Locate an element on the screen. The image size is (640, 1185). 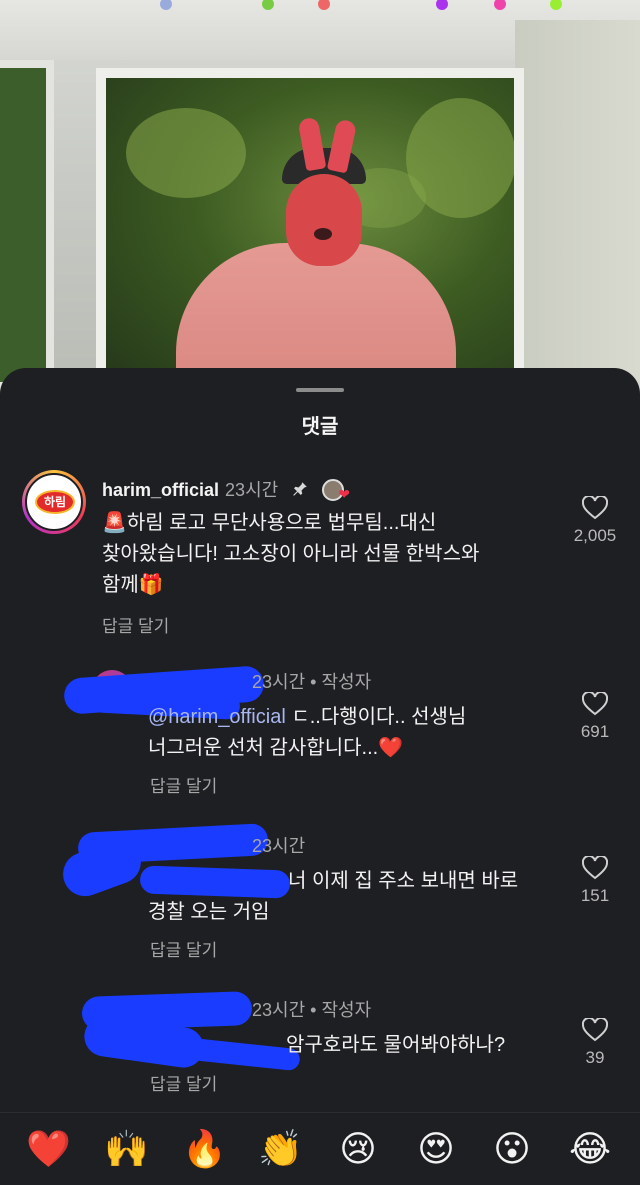
comment-meta: harim_official 23시간 ❤ is located at coordinates (226, 489).